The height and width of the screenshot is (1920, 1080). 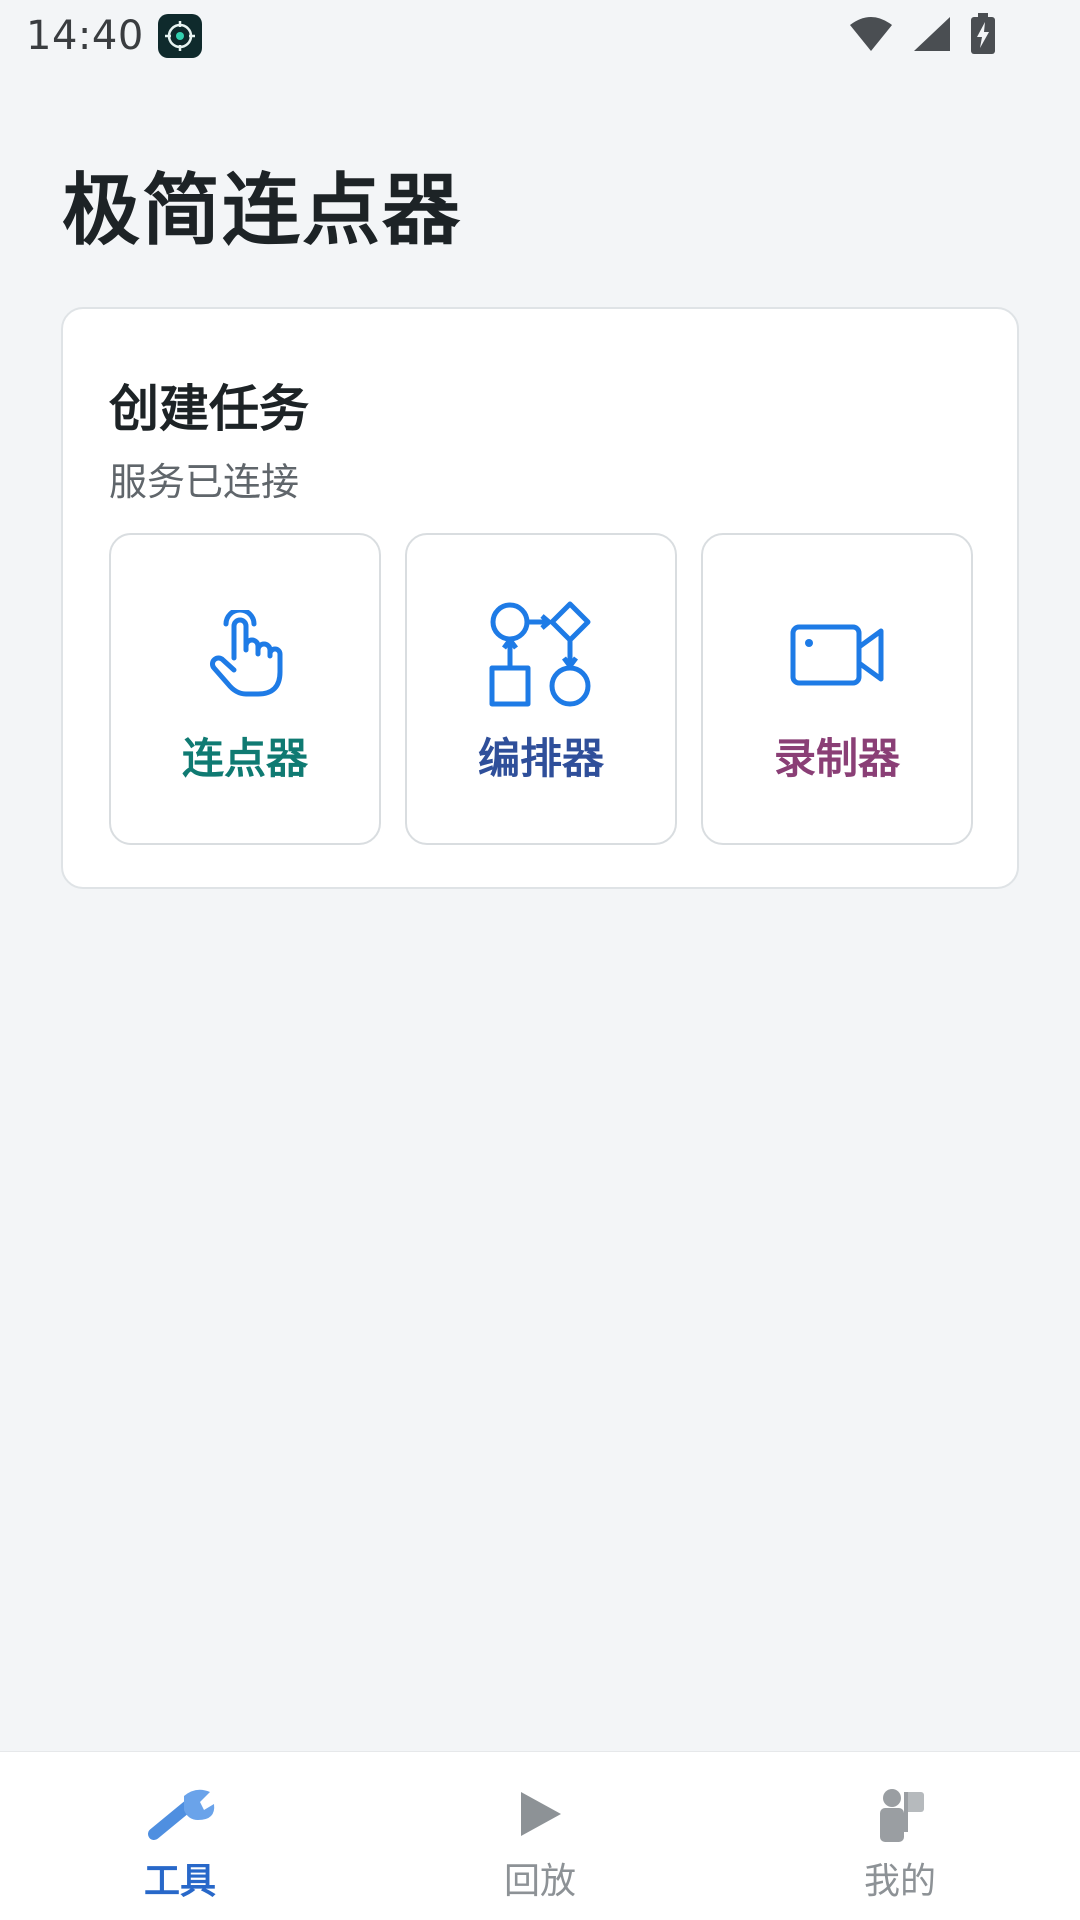 I want to click on nav-tab-tools: 工具, so click(x=180, y=1836).